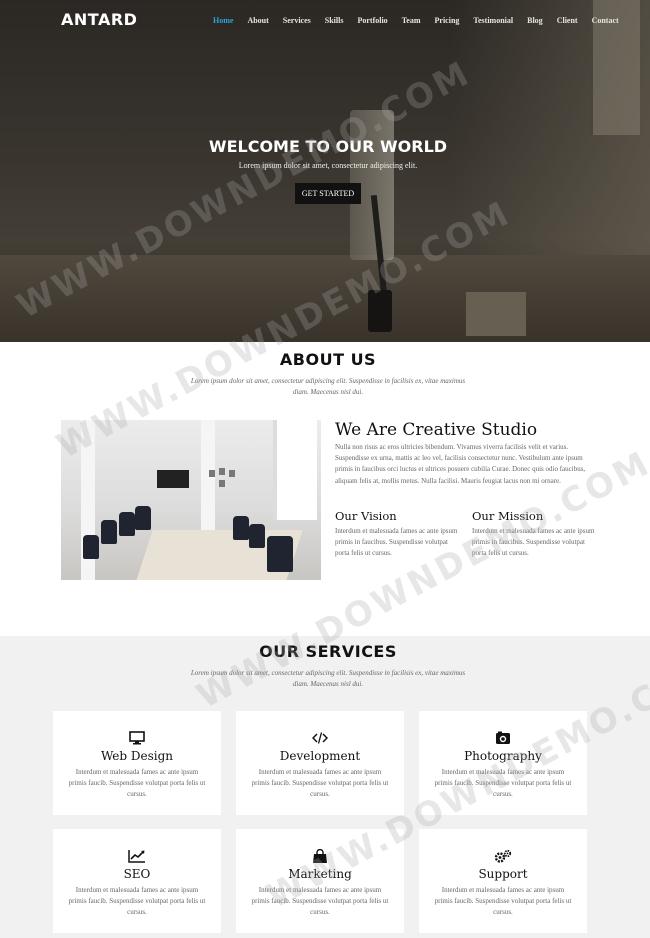 Image resolution: width=650 pixels, height=938 pixels. I want to click on code-icon, so click(320, 739).